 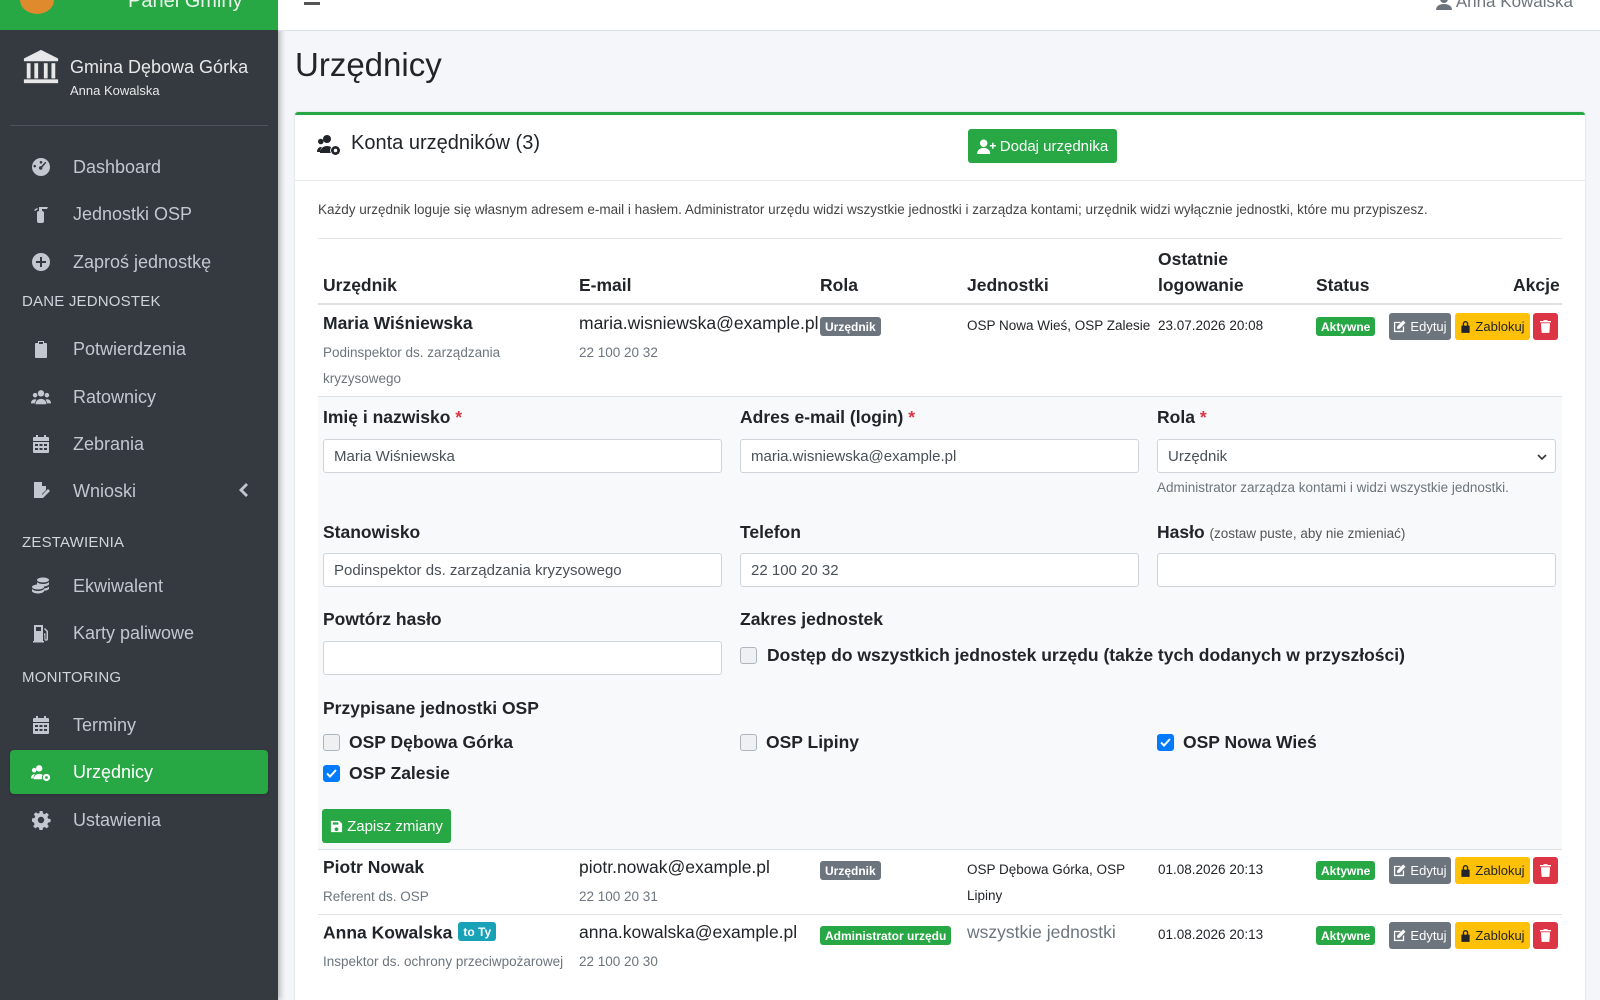 What do you see at coordinates (1008, 285) in the screenshot?
I see `col-header-units: Jednostki` at bounding box center [1008, 285].